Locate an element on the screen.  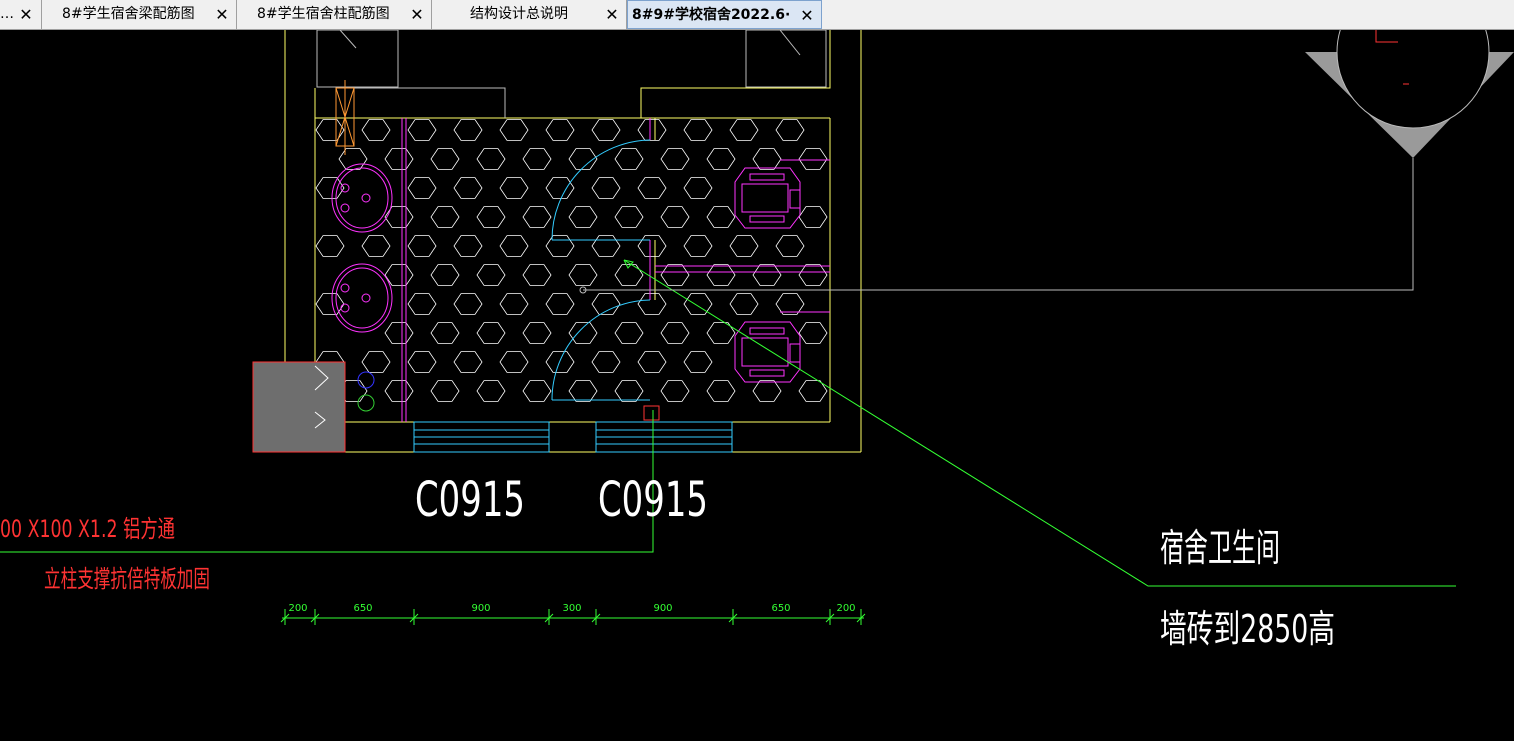
dim-650-right: 650 is located at coordinates (780, 608).